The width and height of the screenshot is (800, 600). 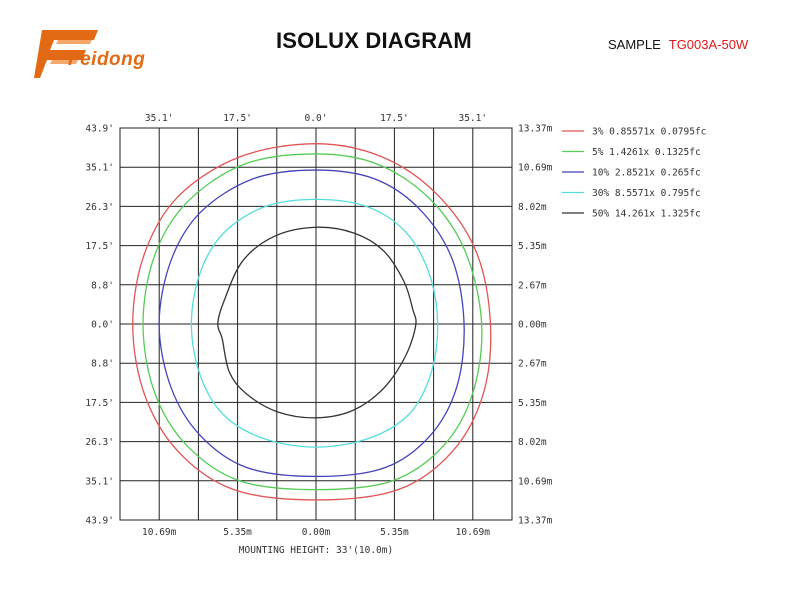 What do you see at coordinates (532, 325) in the screenshot?
I see `y-tick-right: 0.00m` at bounding box center [532, 325].